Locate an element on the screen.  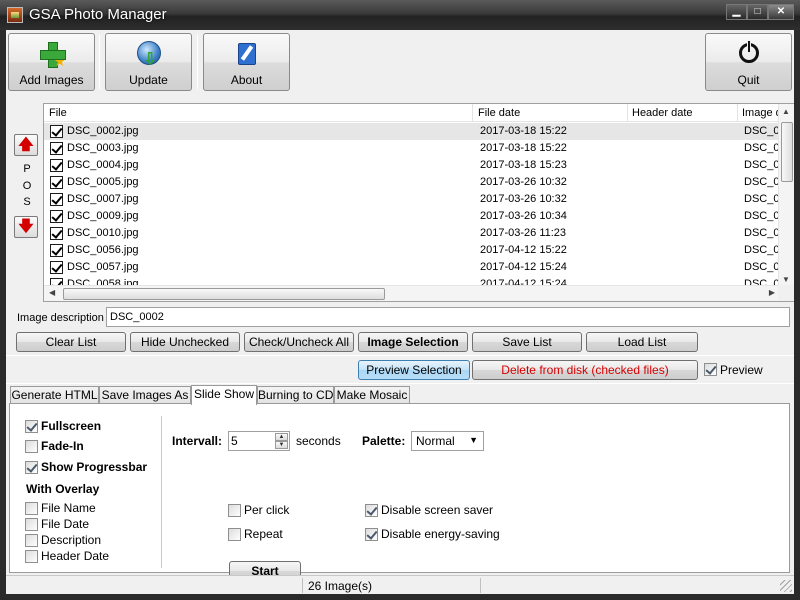
close-button: ✕ is located at coordinates (781, 12).